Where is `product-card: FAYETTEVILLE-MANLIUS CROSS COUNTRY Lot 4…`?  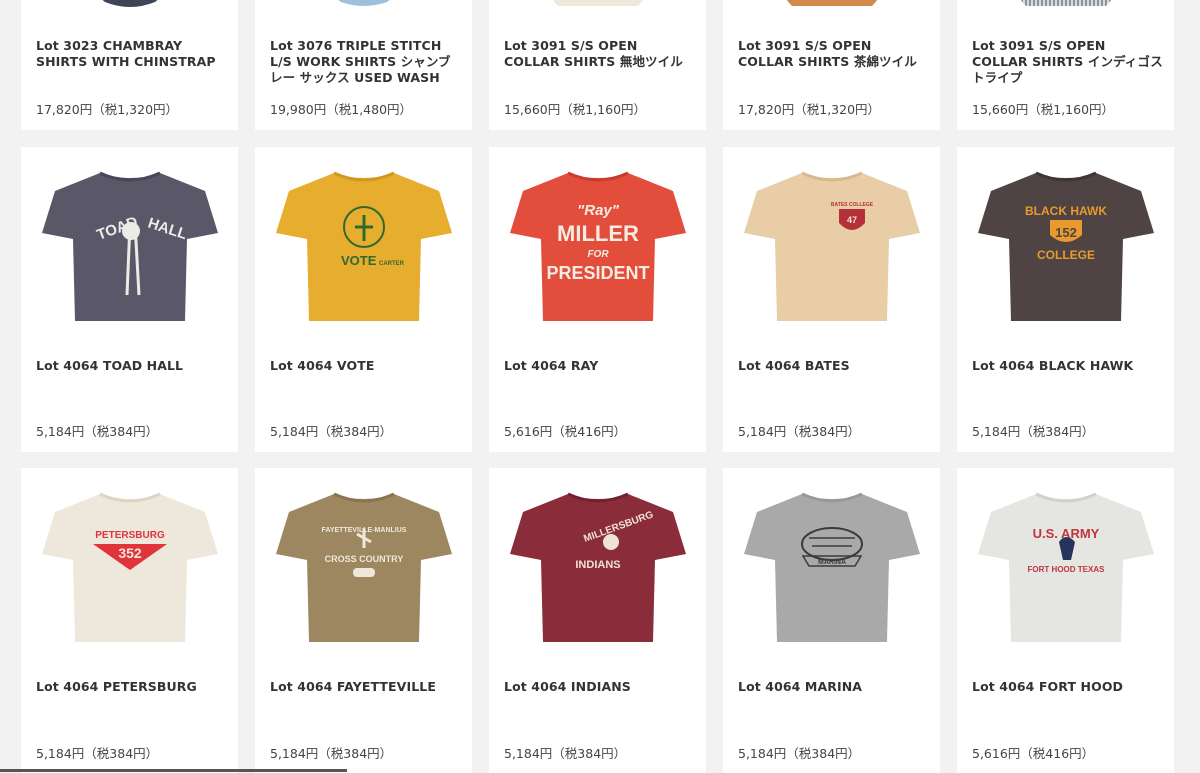 product-card: FAYETTEVILLE-MANLIUS CROSS COUNTRY Lot 4… is located at coordinates (363, 620).